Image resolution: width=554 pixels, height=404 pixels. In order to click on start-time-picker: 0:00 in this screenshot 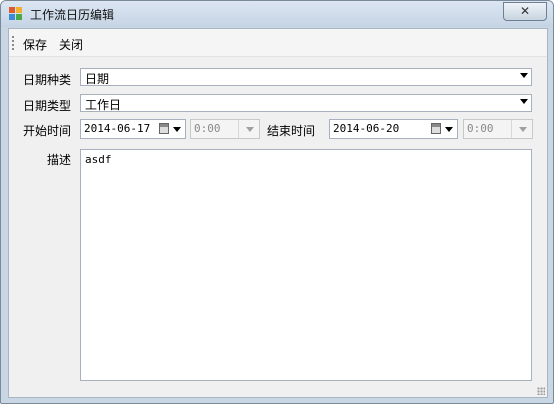, I will do `click(225, 129)`.